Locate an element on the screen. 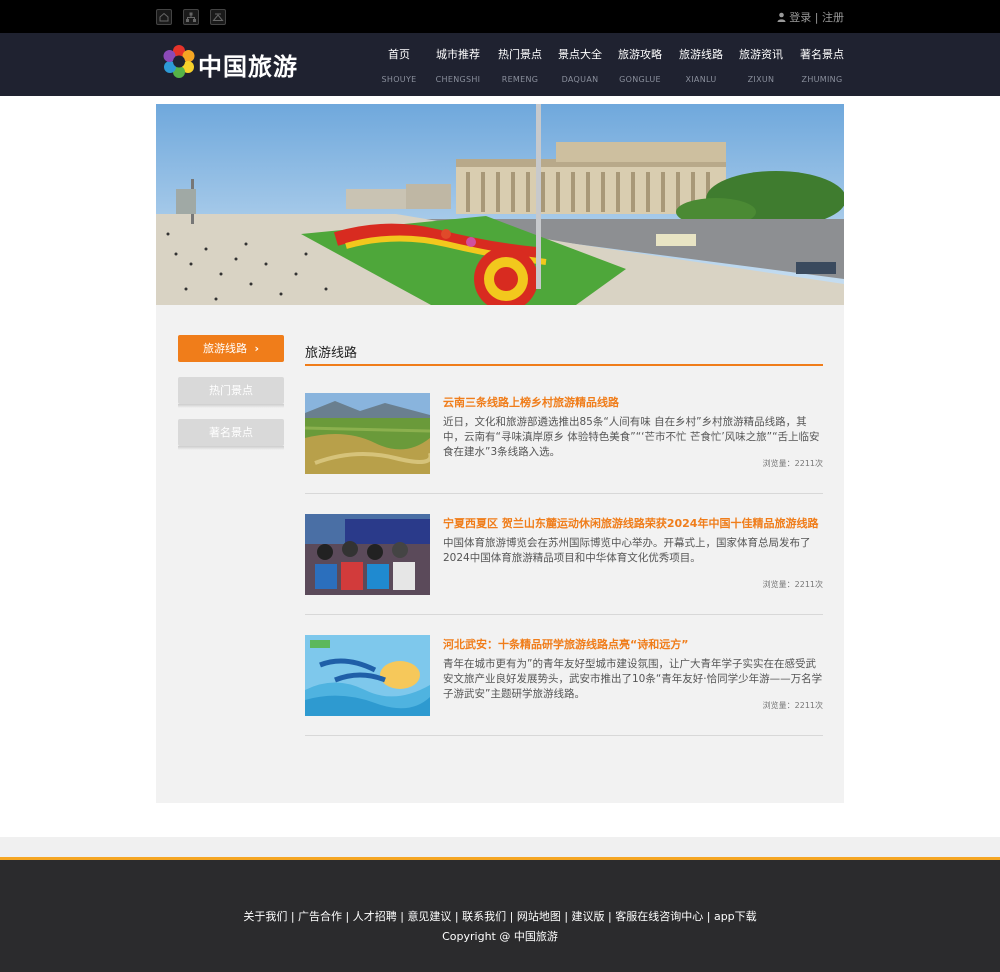  section-underline is located at coordinates (564, 365).